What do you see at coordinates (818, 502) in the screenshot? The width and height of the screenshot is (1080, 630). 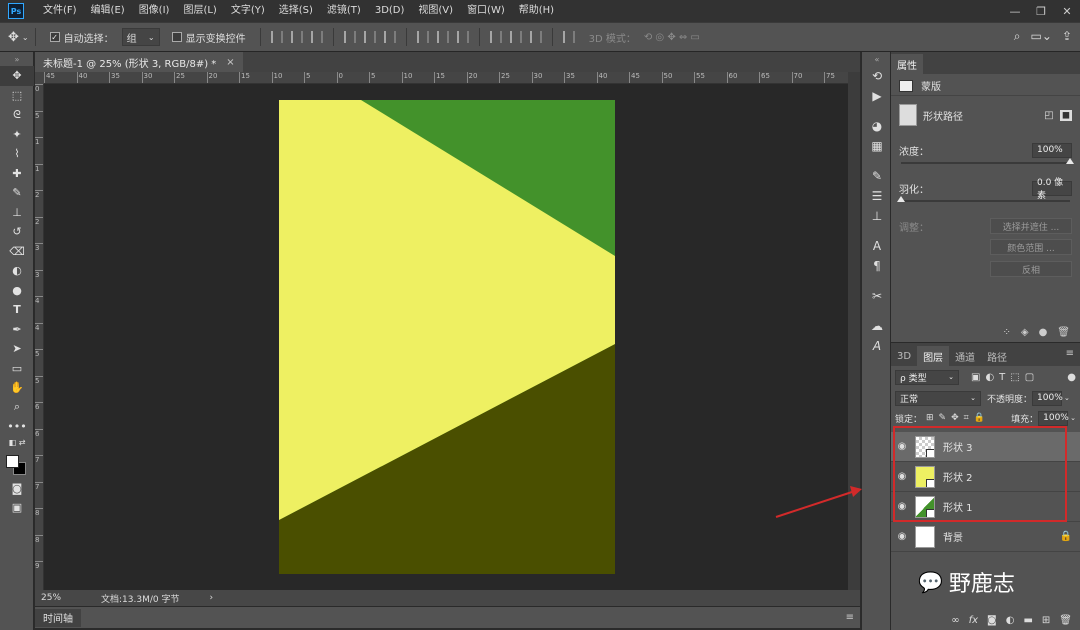 I see `annotation-arrow` at bounding box center [818, 502].